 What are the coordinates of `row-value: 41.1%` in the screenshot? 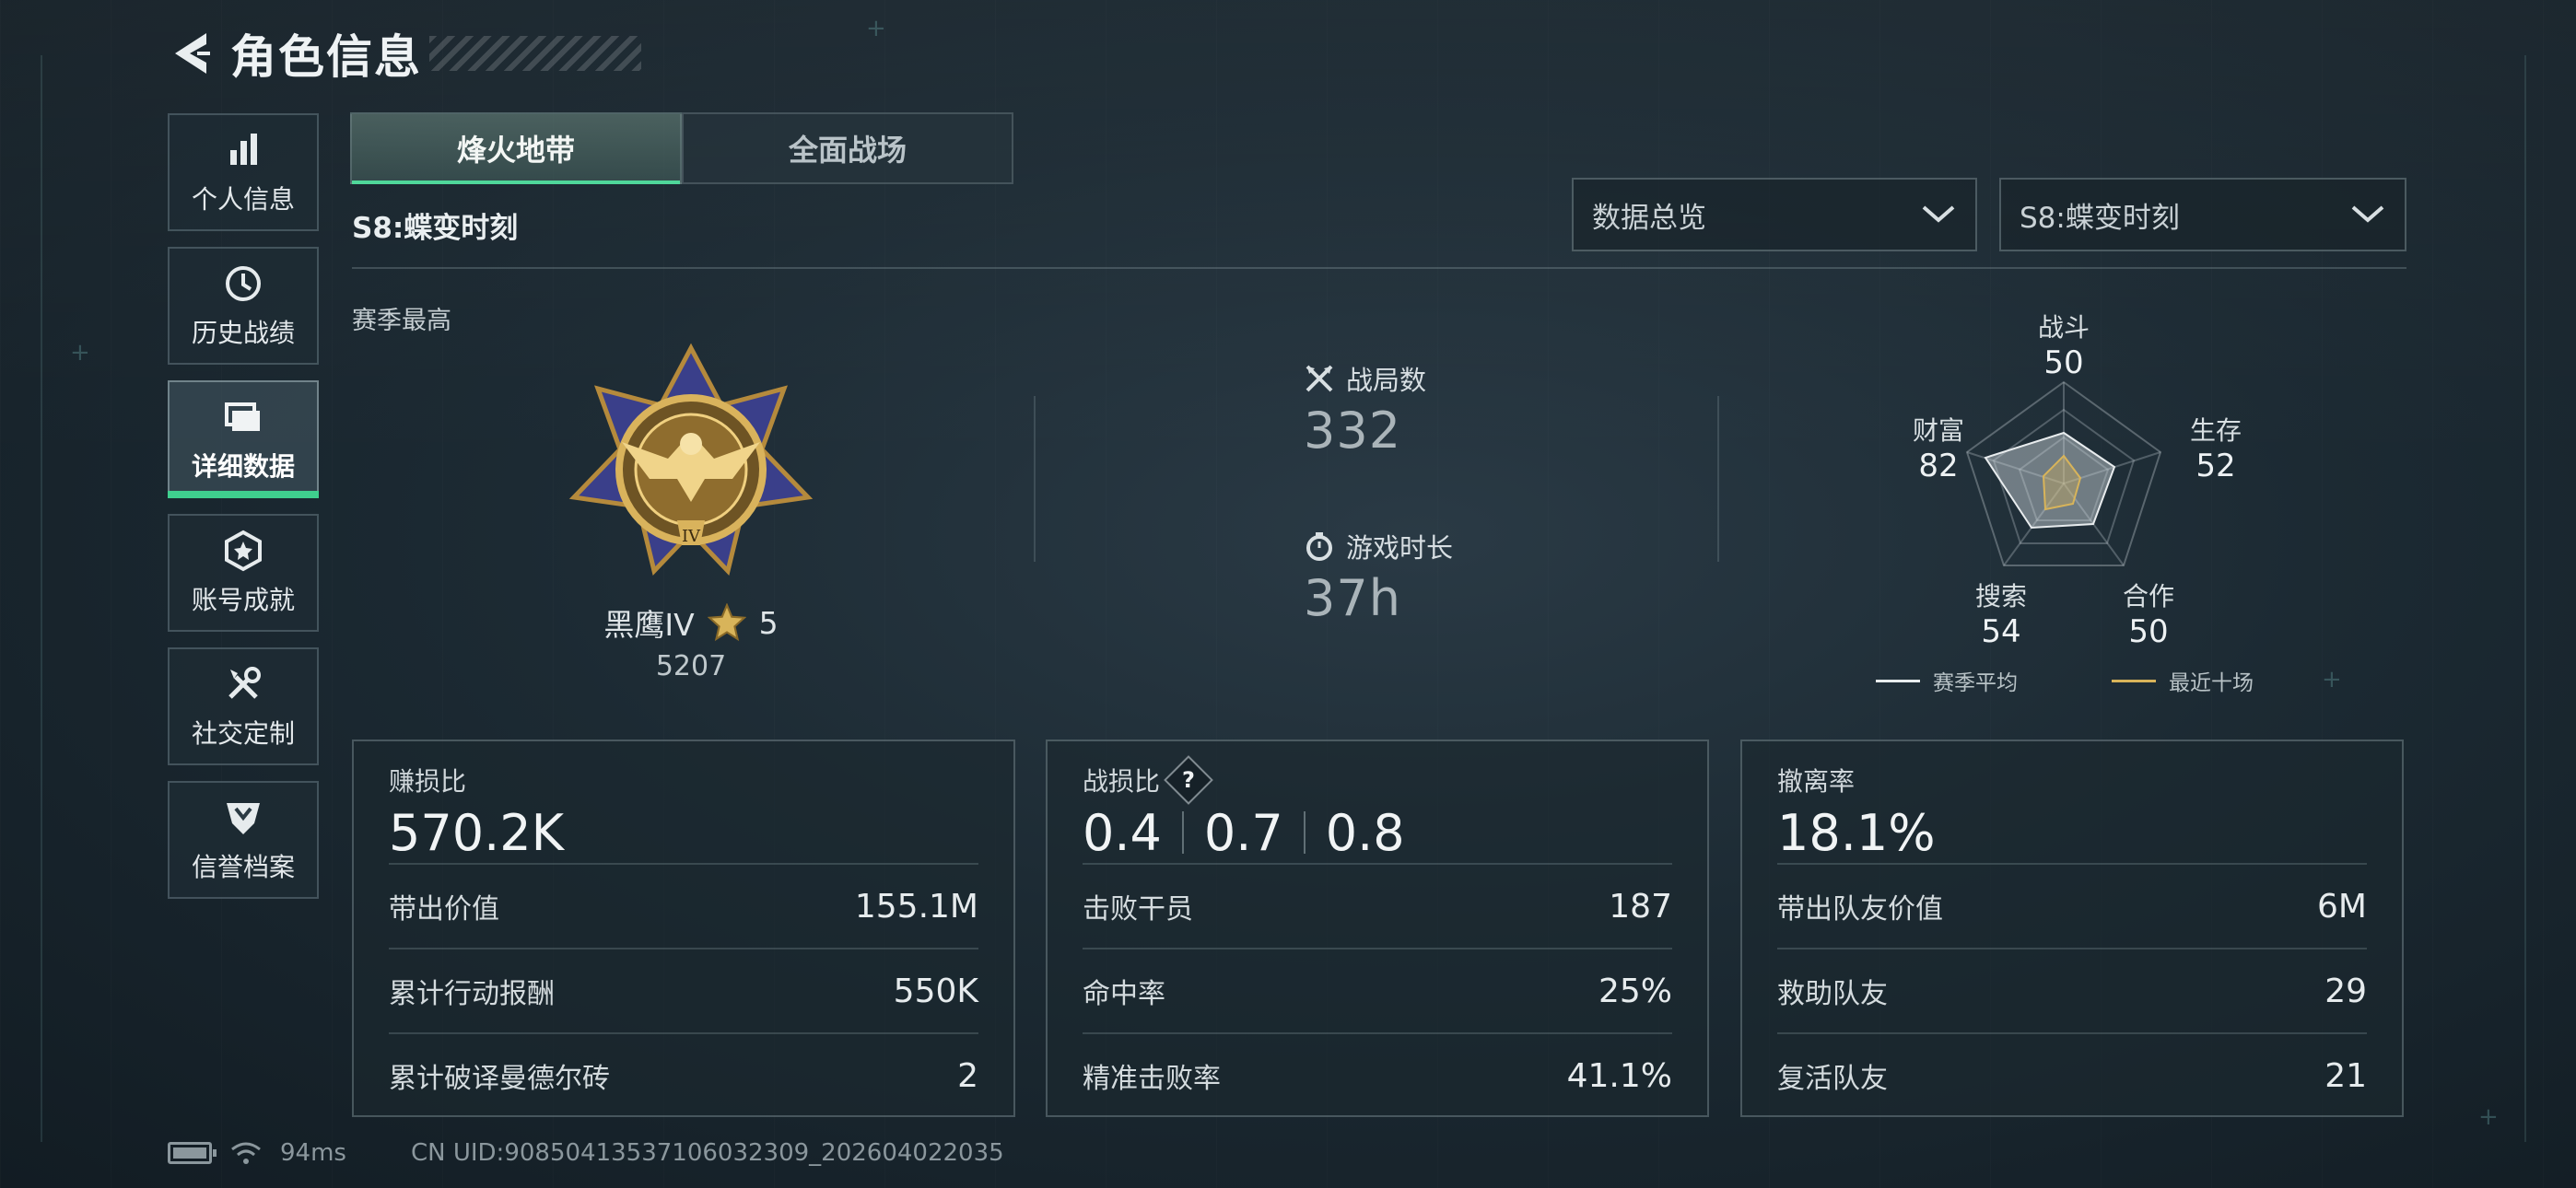 It's located at (1619, 1075).